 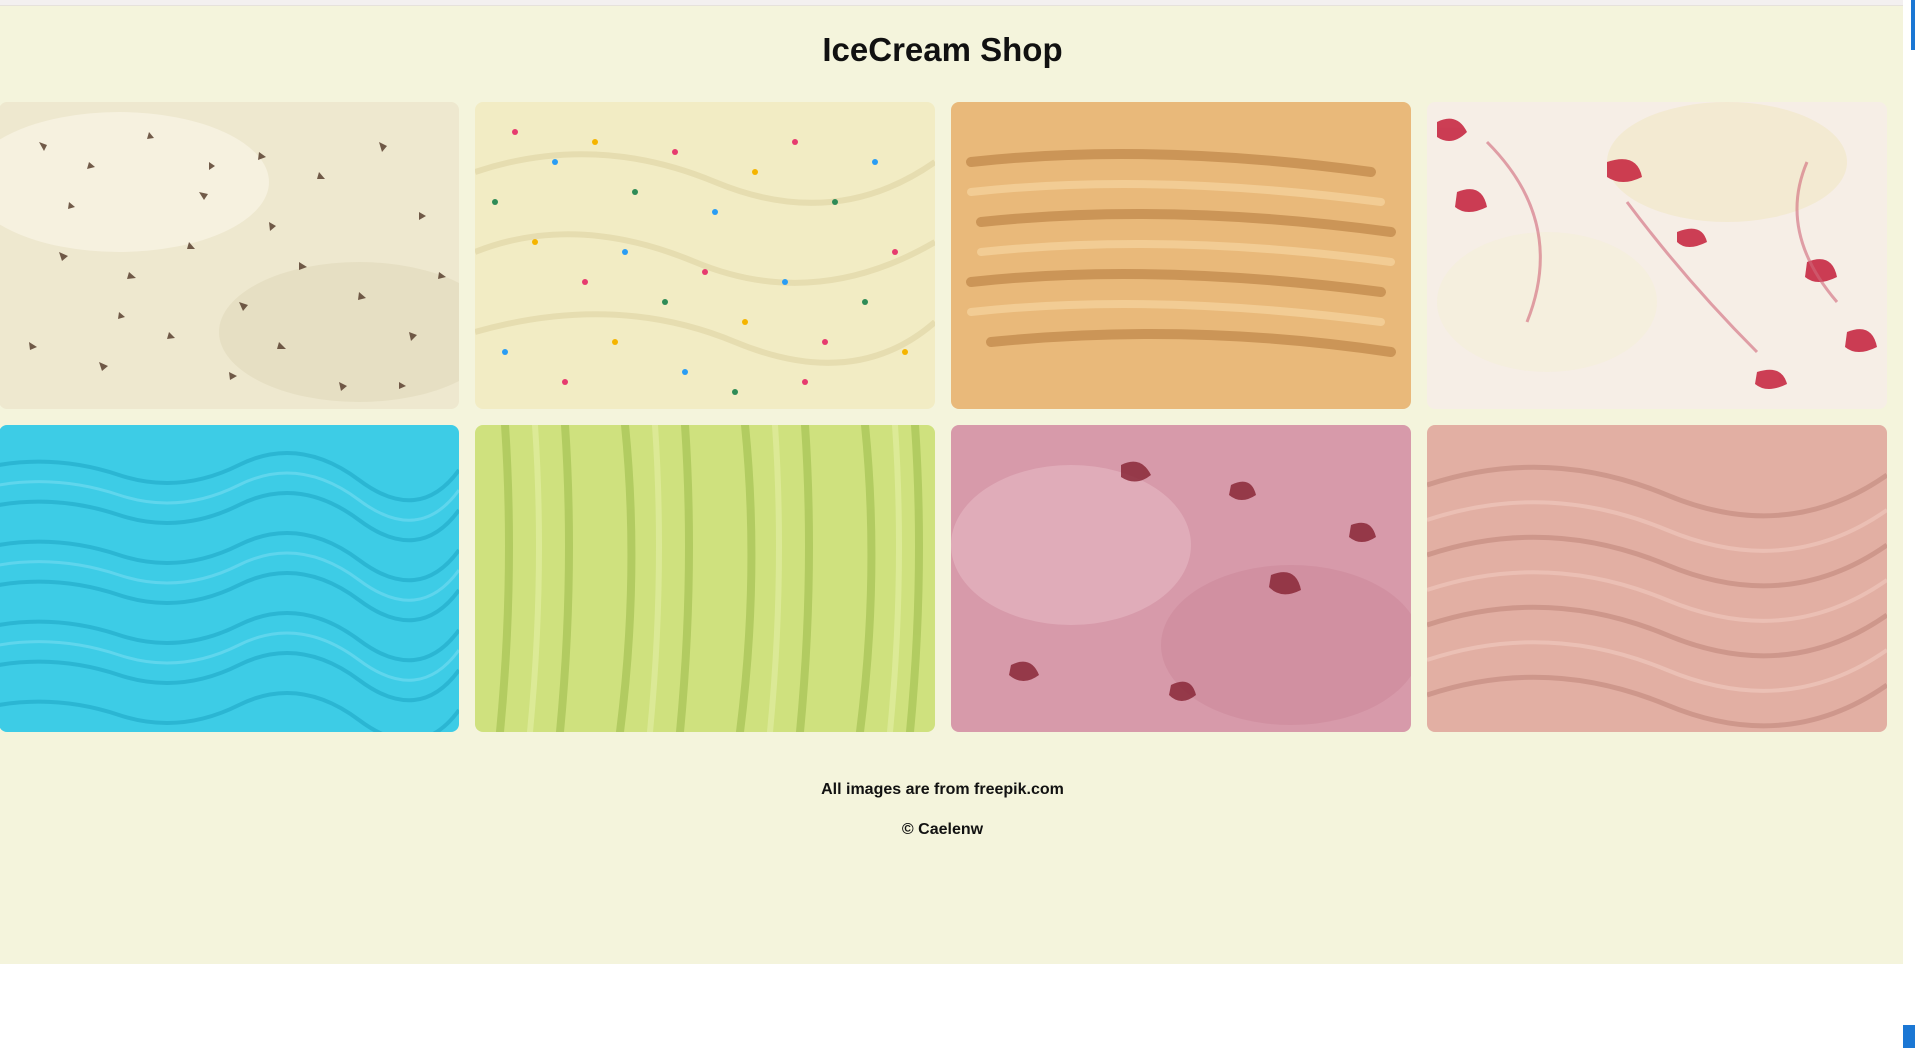 I want to click on ice-cream-image-chocolate-chip-vanilla, so click(x=229, y=255).